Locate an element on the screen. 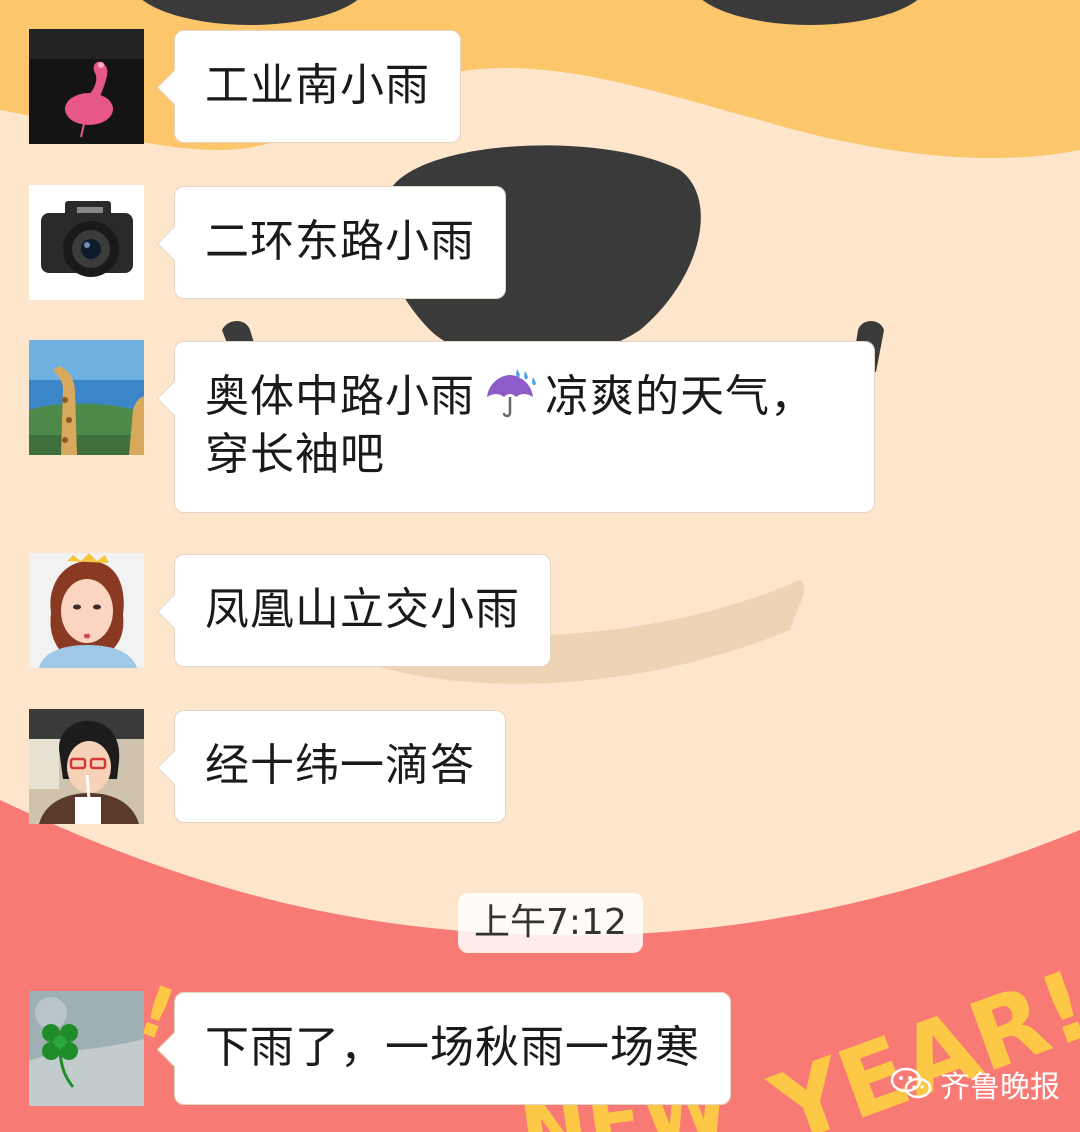  pink-bird-avatar is located at coordinates (86, 86).